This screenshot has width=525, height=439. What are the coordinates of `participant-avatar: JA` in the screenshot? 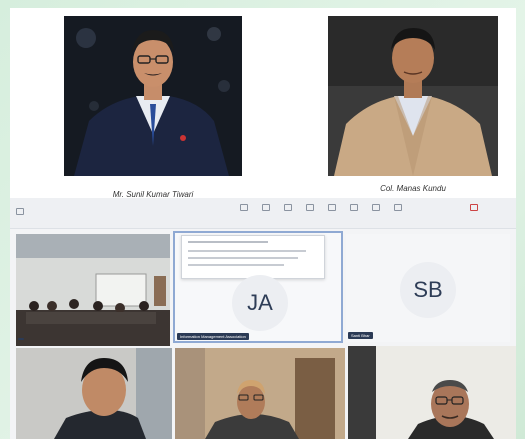 It's located at (260, 303).